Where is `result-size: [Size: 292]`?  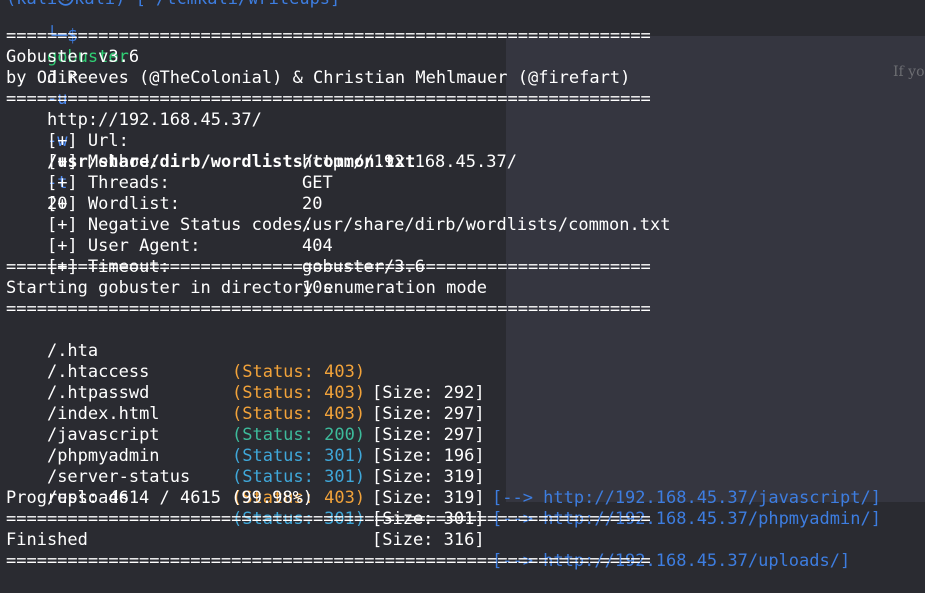
result-size: [Size: 292] is located at coordinates (428, 393).